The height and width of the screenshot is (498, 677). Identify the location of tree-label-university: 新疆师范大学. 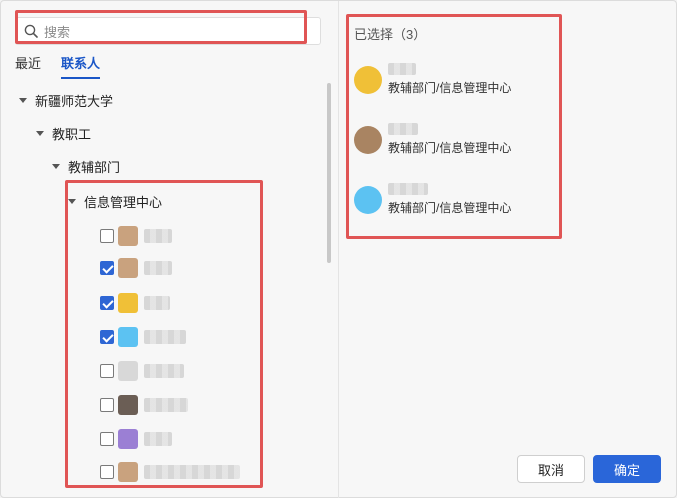
(74, 101).